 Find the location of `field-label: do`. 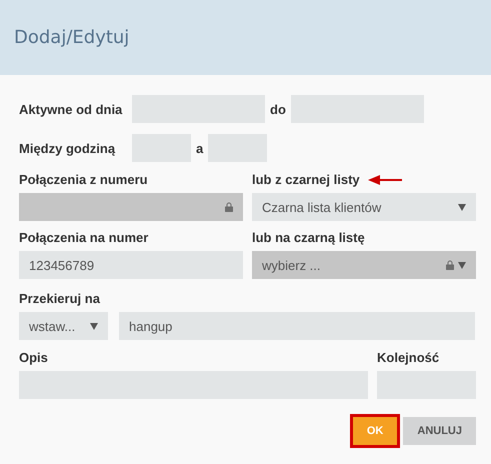

field-label: do is located at coordinates (278, 109).